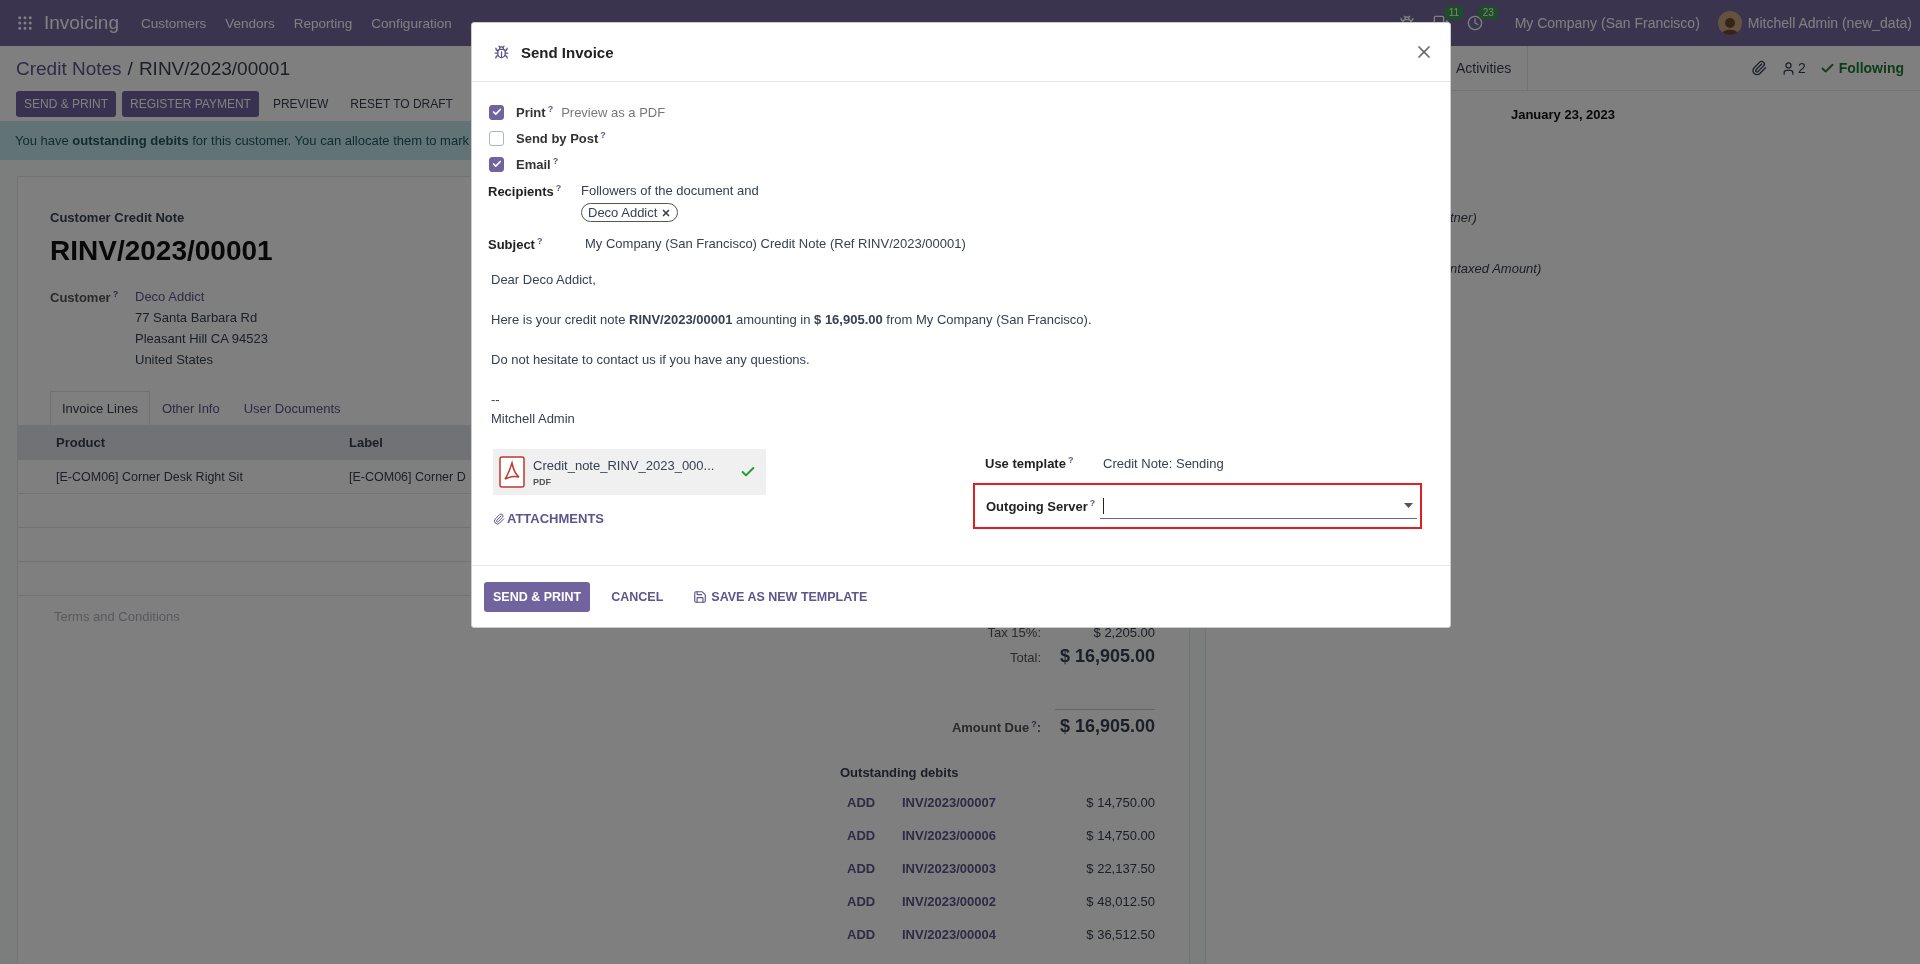  I want to click on email-body-editor: Dear Deco Addict, Here is your credit note RINV/2023/00001 amounting in $ 16,905.00 from My Company (San Francisco). Do not hesitate to contact us if you have any questions. -- Mitchell Admin, so click(961, 340).